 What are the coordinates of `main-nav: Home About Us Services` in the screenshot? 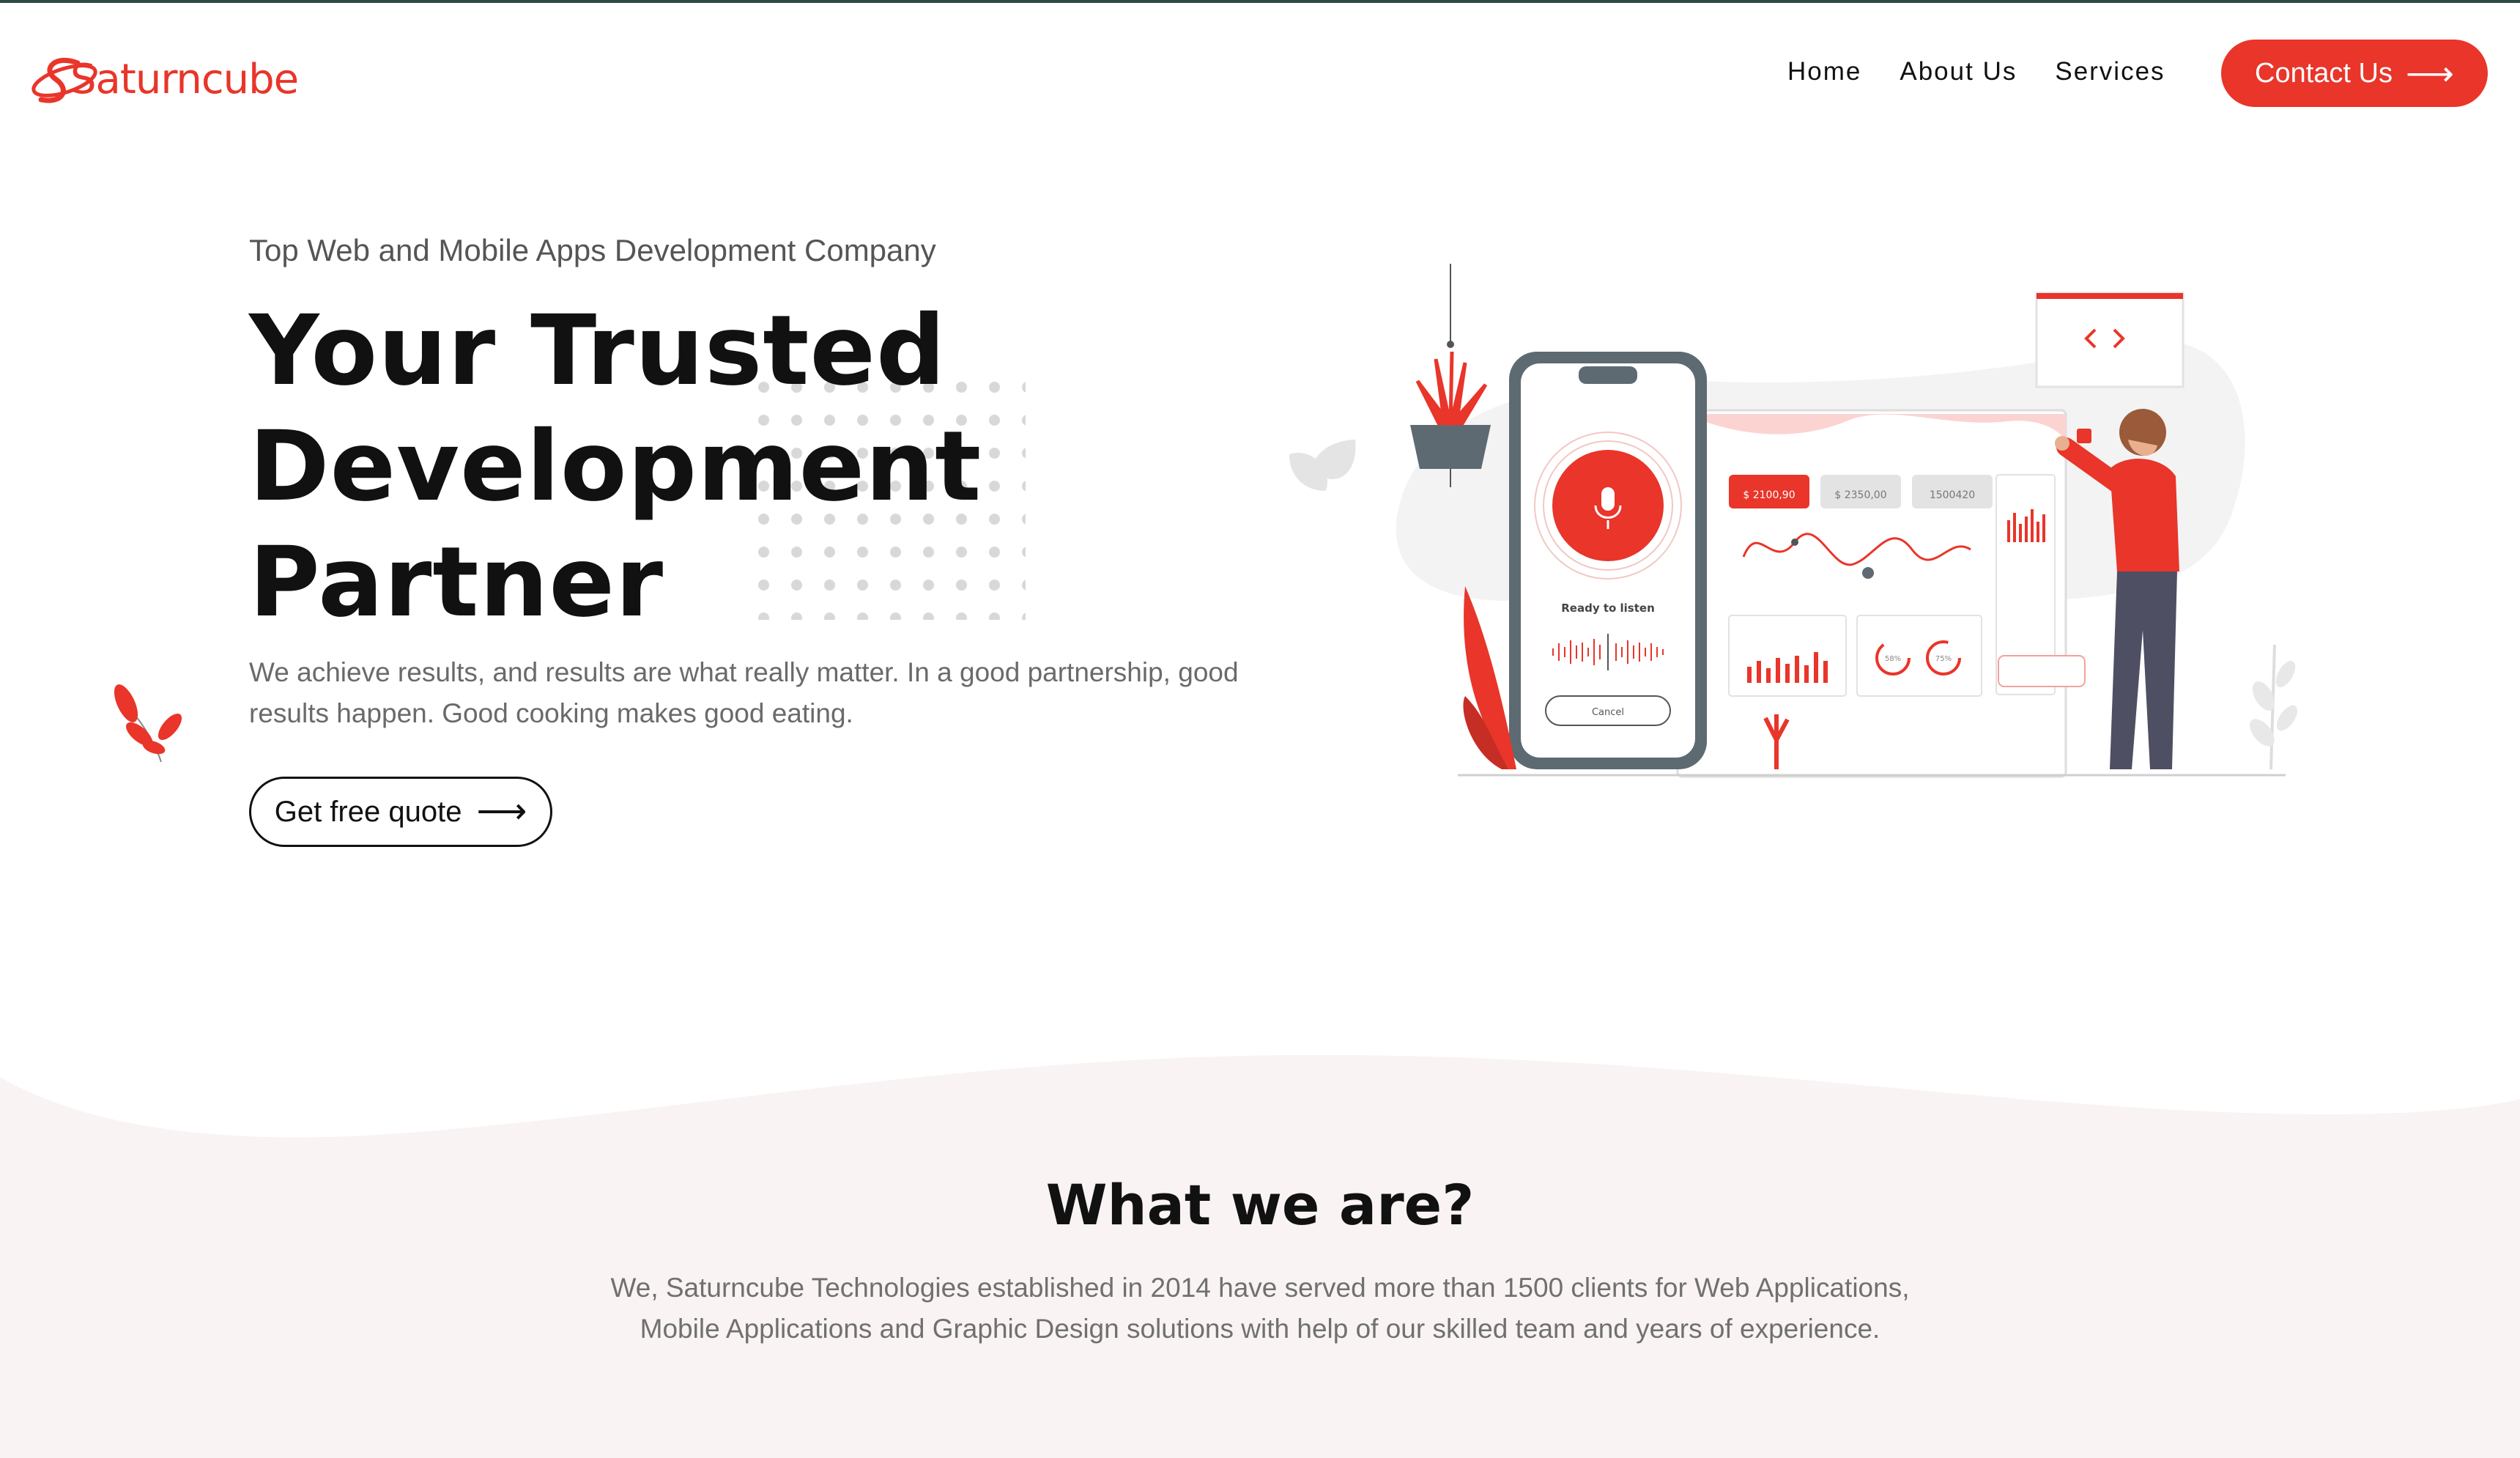 It's located at (1995, 72).